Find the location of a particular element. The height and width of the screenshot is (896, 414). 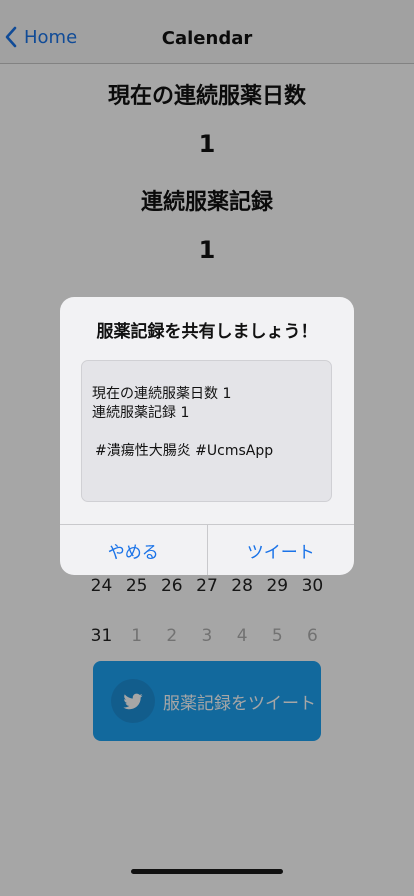

share-text-field: 現在の連続服薬日数 1 連続服薬記録 1 #潰瘍性大腸炎 #UcmsApp is located at coordinates (206, 431).